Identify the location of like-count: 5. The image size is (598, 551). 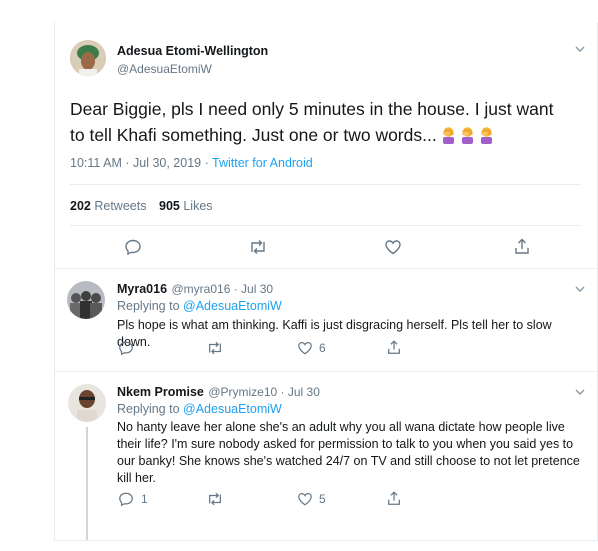
(322, 499).